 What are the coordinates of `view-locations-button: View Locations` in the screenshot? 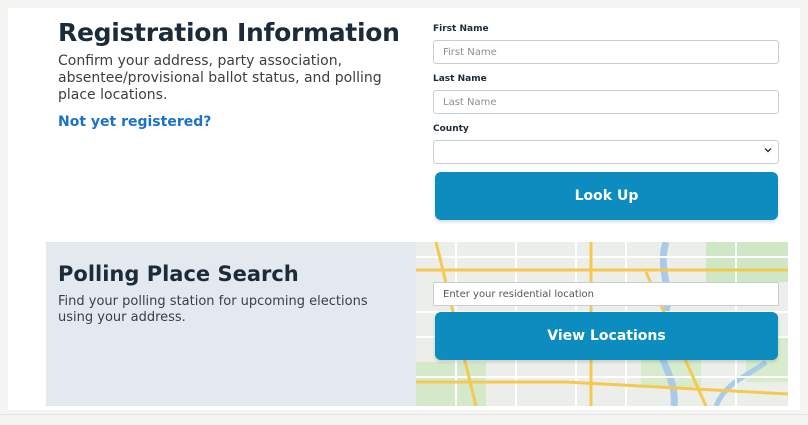 It's located at (606, 336).